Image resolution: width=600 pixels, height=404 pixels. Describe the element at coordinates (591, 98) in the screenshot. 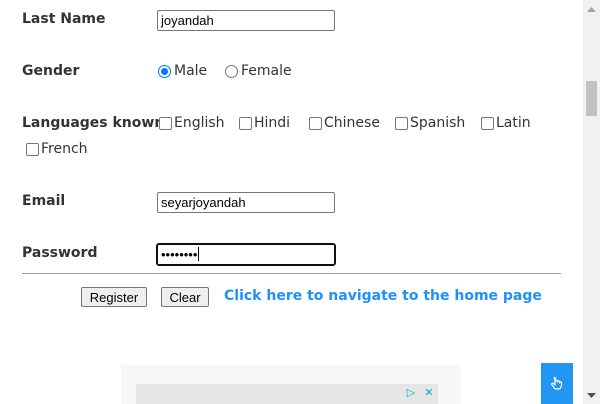

I see `scrollbar-thumb` at that location.